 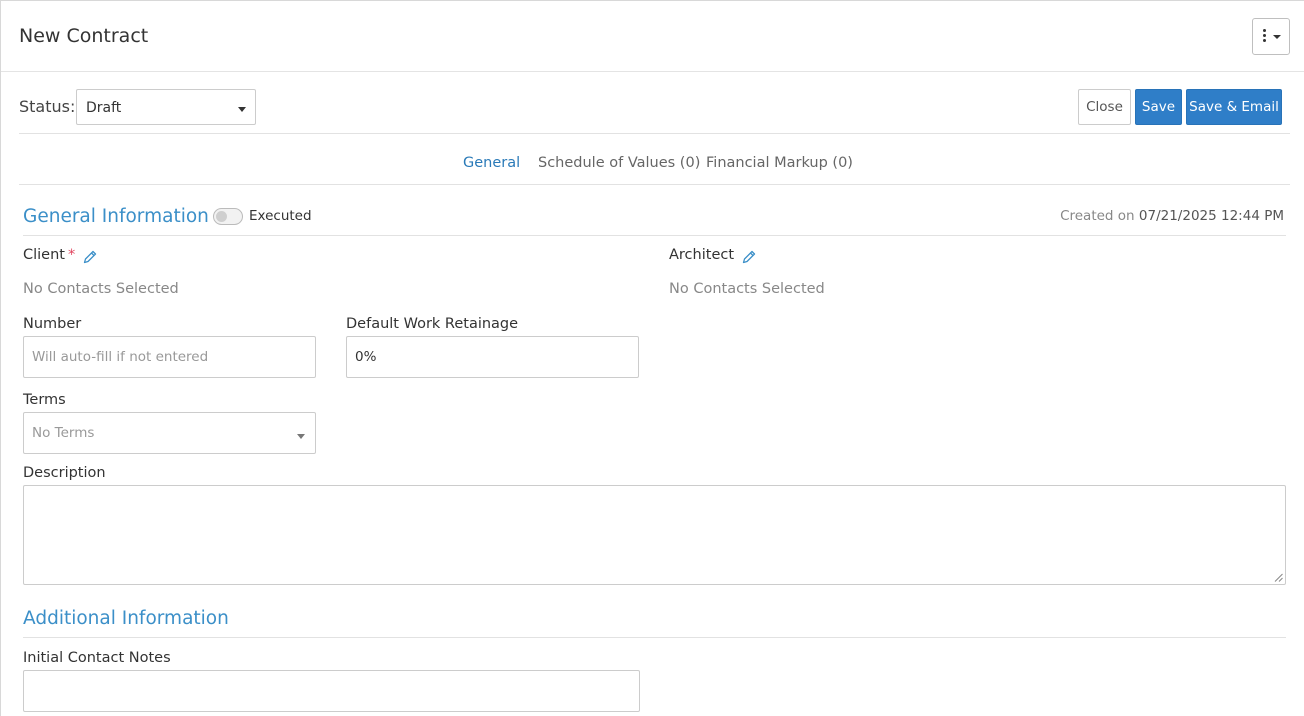 I want to click on initial-contact-notes-input, so click(x=331, y=691).